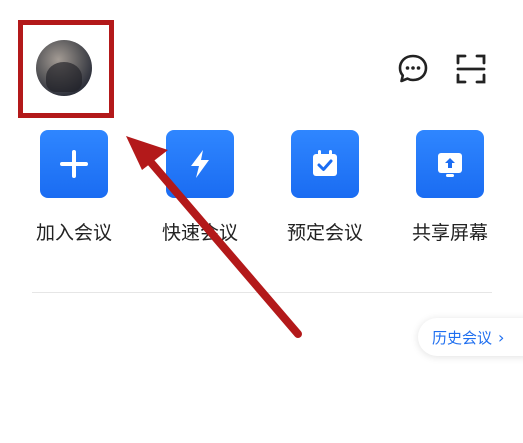 The height and width of the screenshot is (443, 523). Describe the element at coordinates (73, 233) in the screenshot. I see `join-meeting-label: 加入会议` at that location.